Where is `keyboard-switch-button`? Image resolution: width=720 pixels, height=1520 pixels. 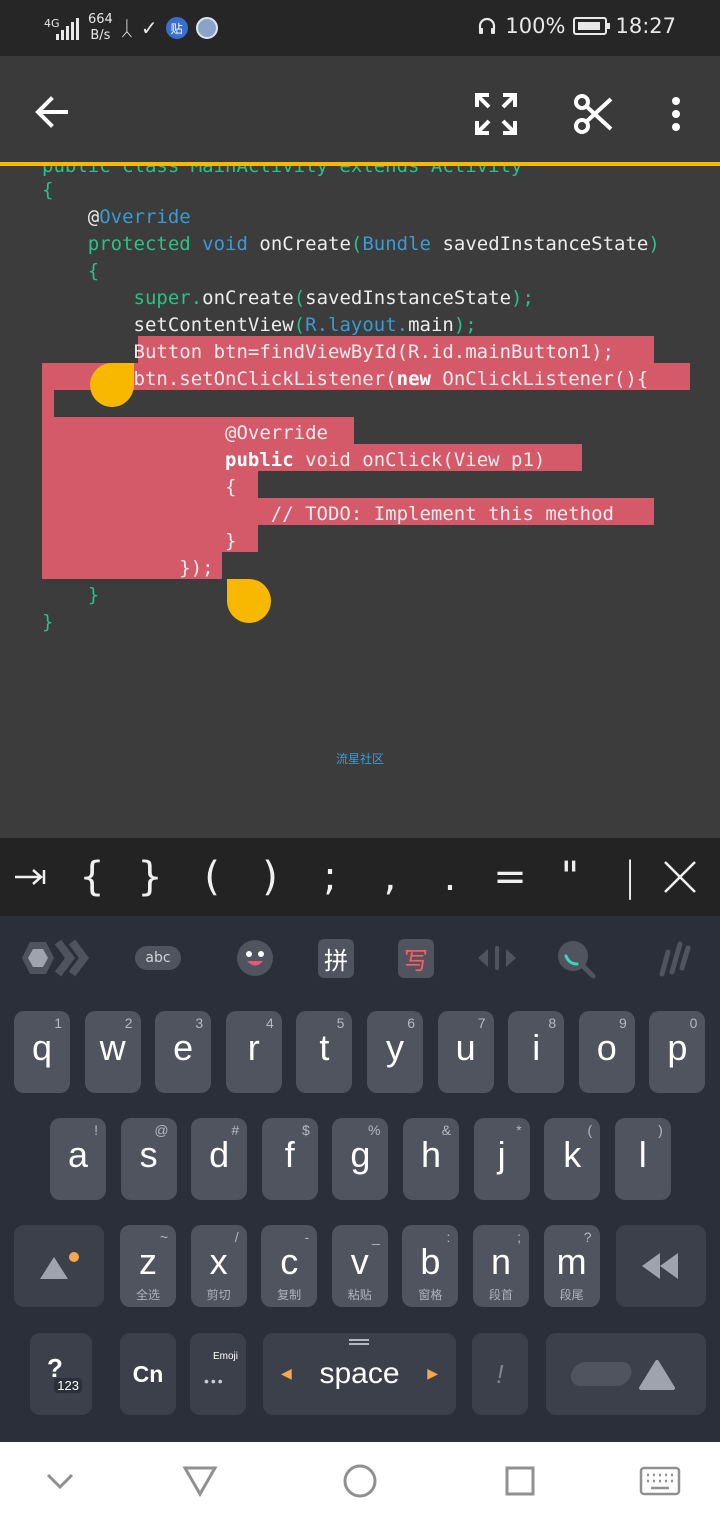
keyboard-switch-button is located at coordinates (660, 1481).